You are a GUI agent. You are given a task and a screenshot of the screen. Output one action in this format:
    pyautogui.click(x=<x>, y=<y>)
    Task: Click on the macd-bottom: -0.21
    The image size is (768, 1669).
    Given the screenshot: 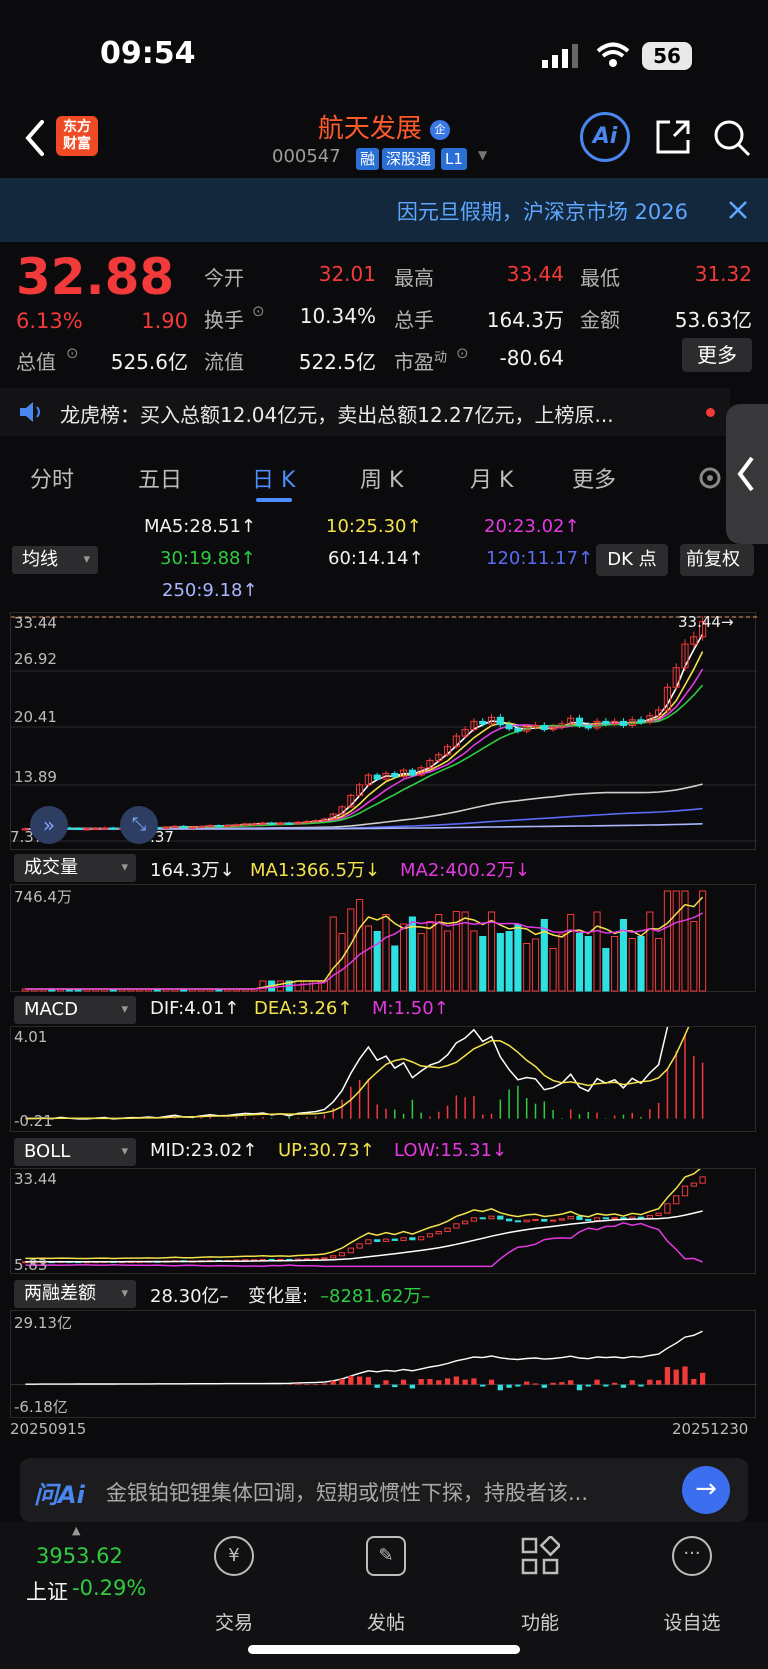 What is the action you would take?
    pyautogui.click(x=33, y=1121)
    